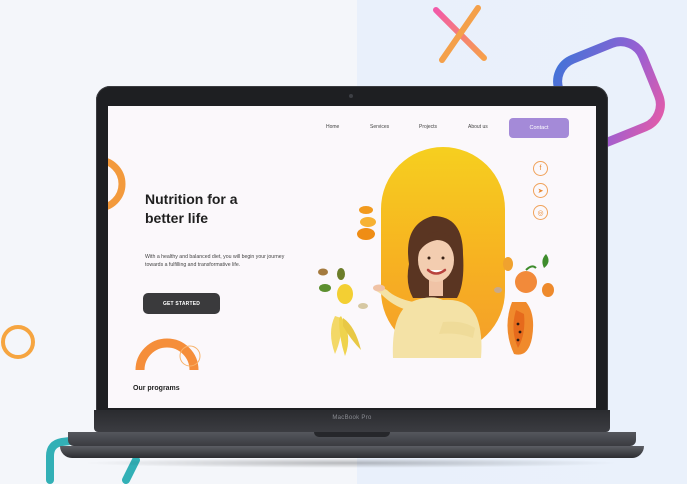  What do you see at coordinates (117, 184) in the screenshot?
I see `orange-ring-decoration` at bounding box center [117, 184].